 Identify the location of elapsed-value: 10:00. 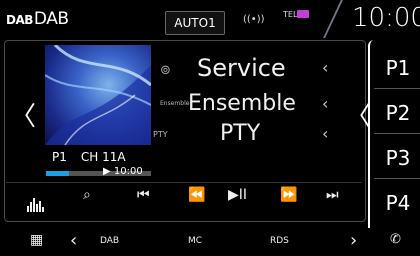
(128, 171).